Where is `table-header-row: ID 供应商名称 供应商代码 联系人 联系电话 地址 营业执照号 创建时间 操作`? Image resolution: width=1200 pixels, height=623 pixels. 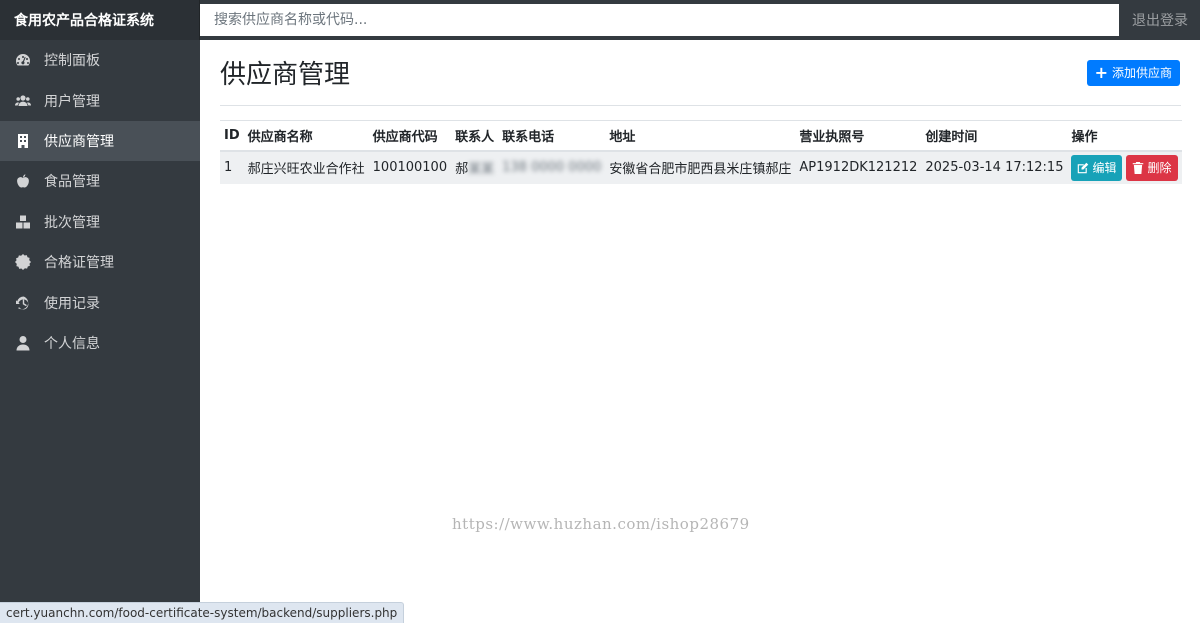
table-header-row: ID 供应商名称 供应商代码 联系人 联系电话 地址 营业执照号 创建时间 操作 is located at coordinates (701, 136).